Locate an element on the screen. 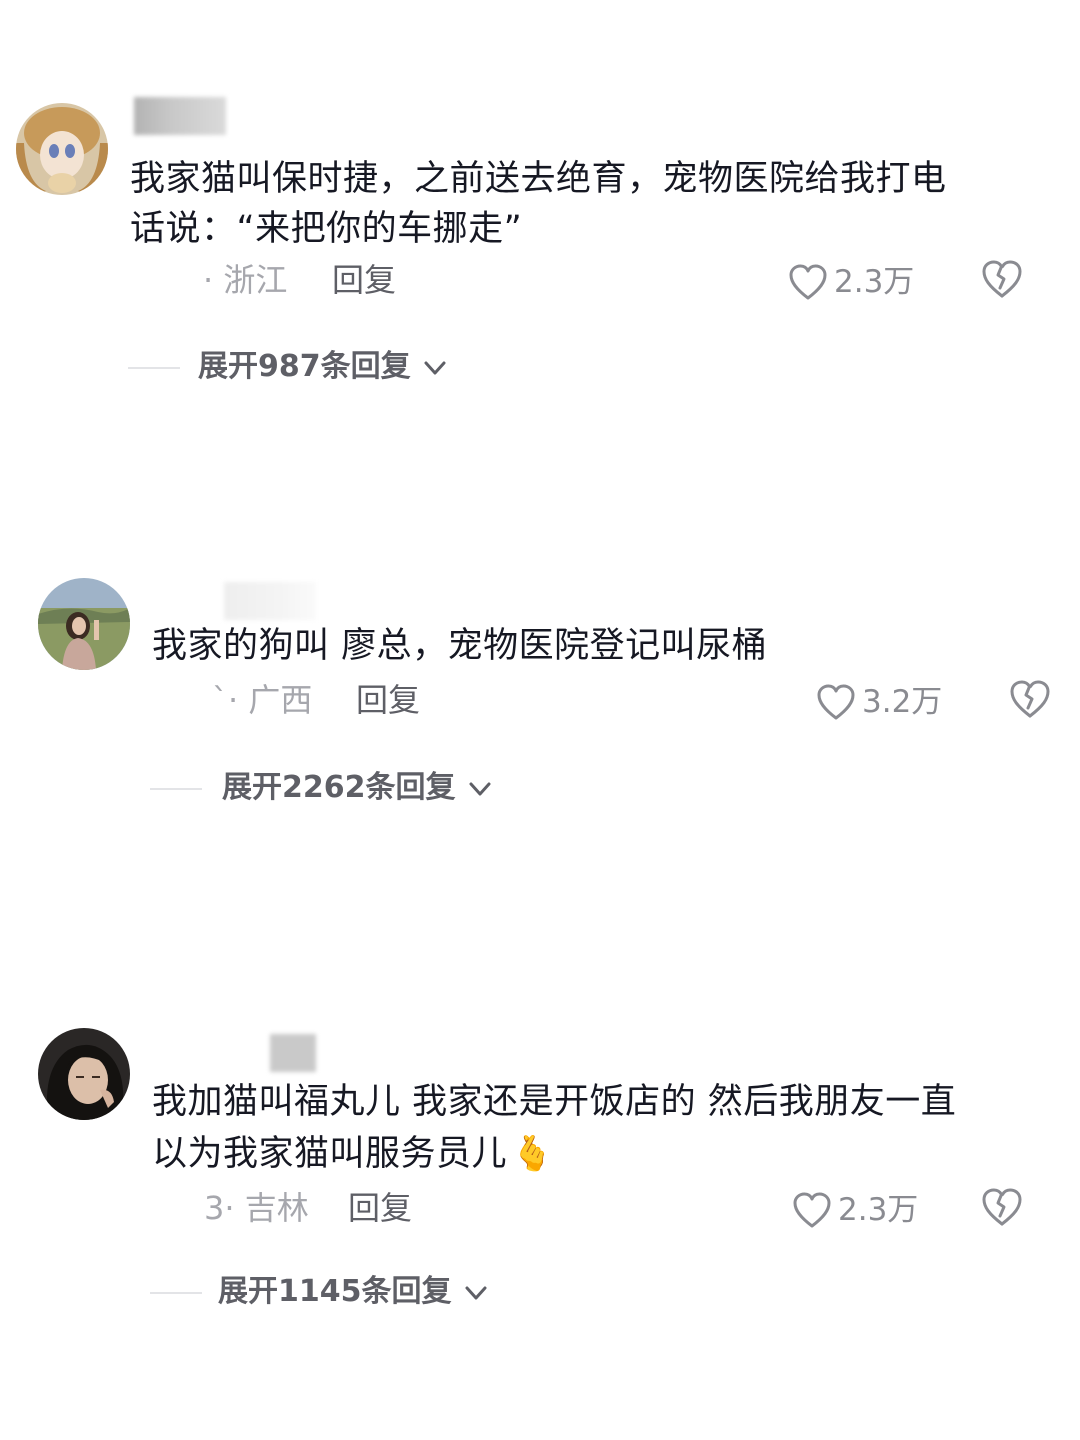 Image resolution: width=1080 pixels, height=1440 pixels. expand-replies-label: 展开1145条回复 is located at coordinates (335, 1291).